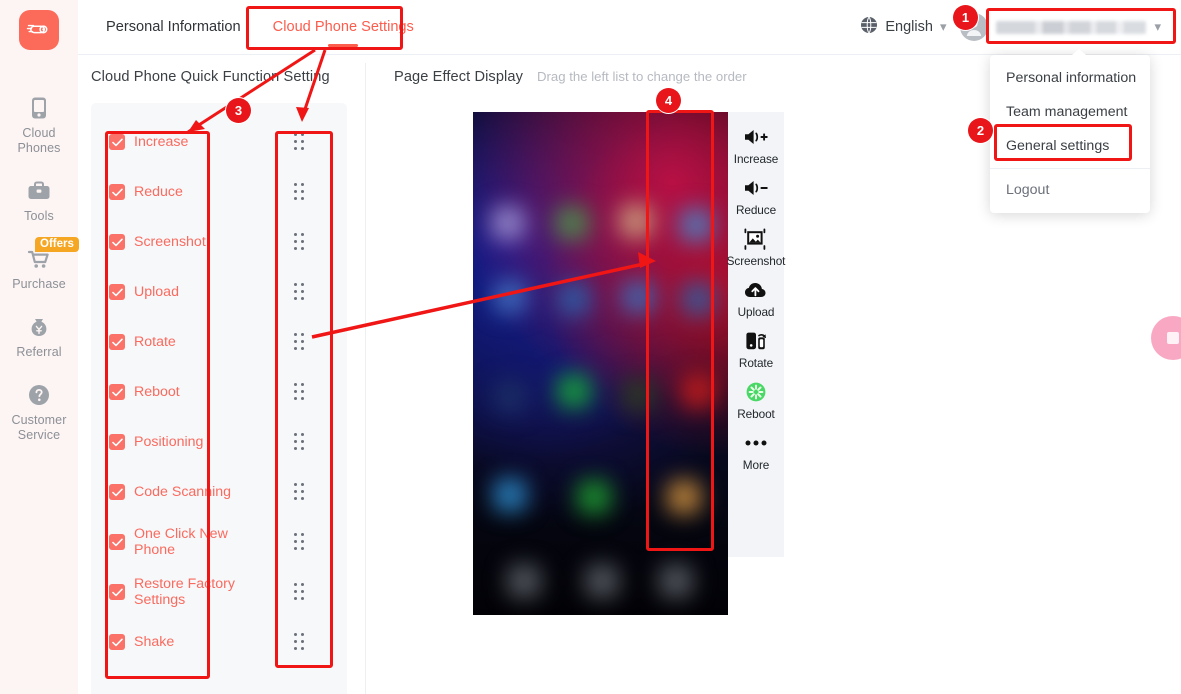 This screenshot has width=1181, height=694. I want to click on option-label: Increase, so click(161, 142).